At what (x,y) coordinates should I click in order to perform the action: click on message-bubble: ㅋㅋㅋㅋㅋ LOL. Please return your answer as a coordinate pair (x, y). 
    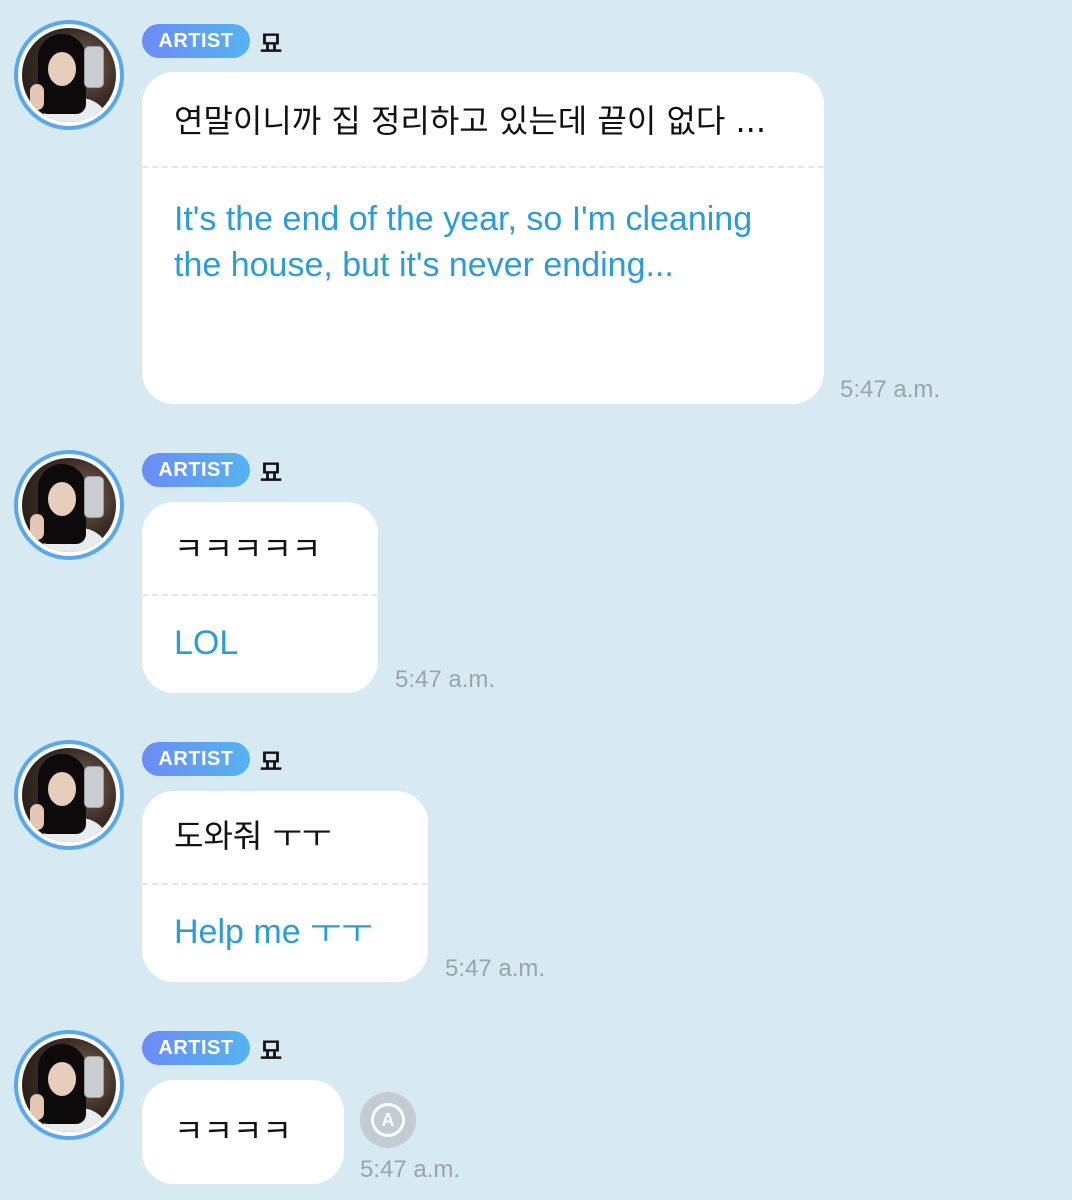
    Looking at the image, I should click on (260, 597).